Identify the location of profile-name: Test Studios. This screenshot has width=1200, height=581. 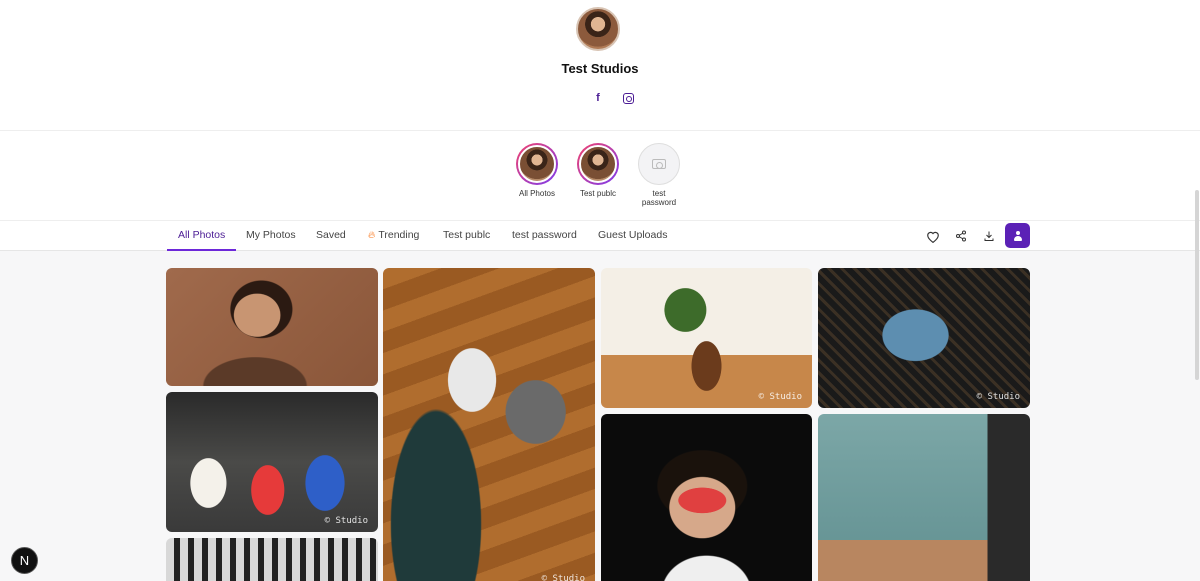
(600, 68).